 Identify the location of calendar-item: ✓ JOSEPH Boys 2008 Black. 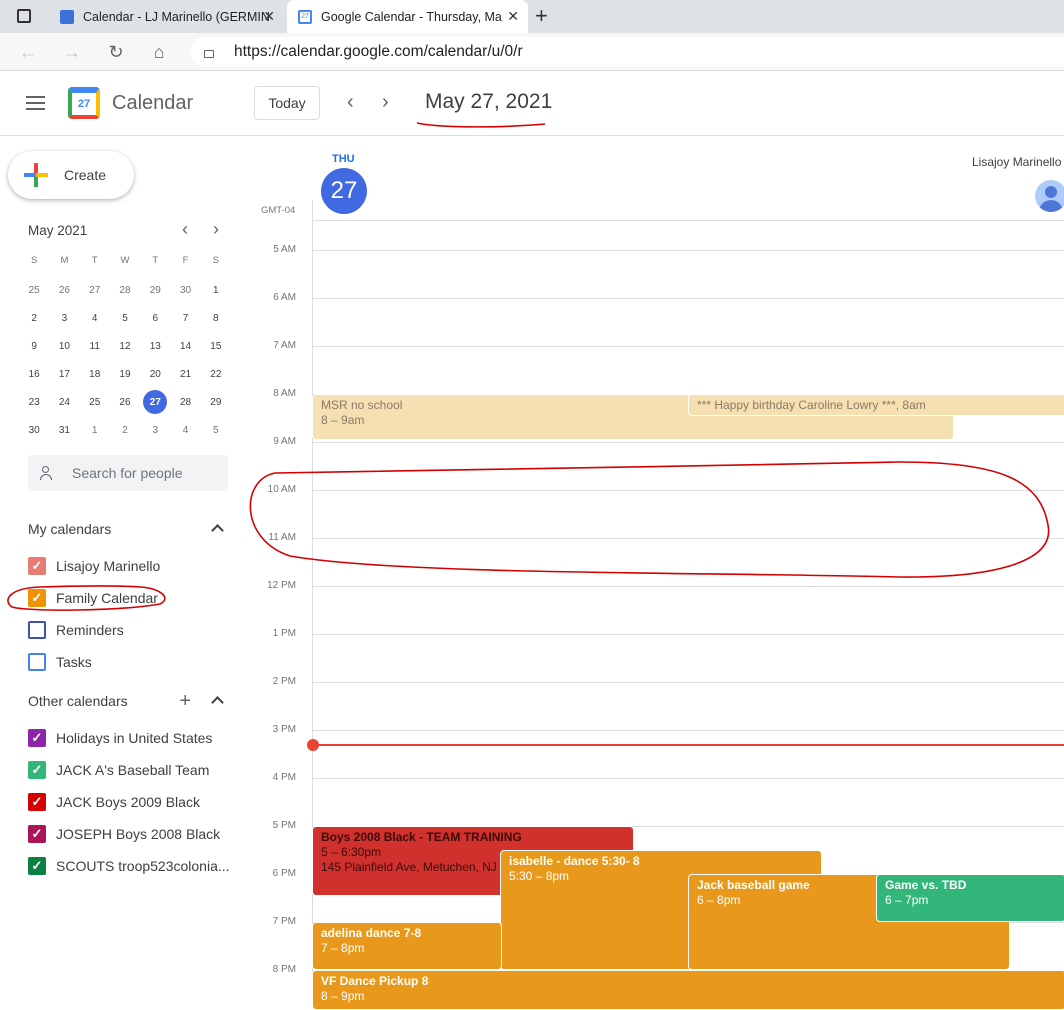
(124, 834).